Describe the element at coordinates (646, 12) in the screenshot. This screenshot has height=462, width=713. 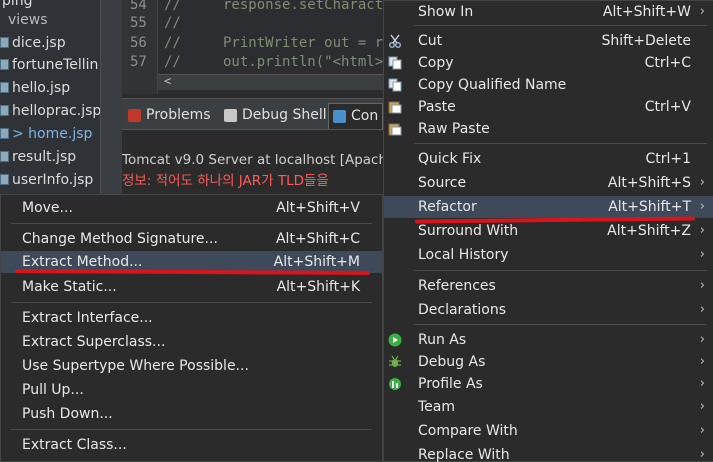
I see `menu-item-shortcut: Alt+Shift+W` at that location.